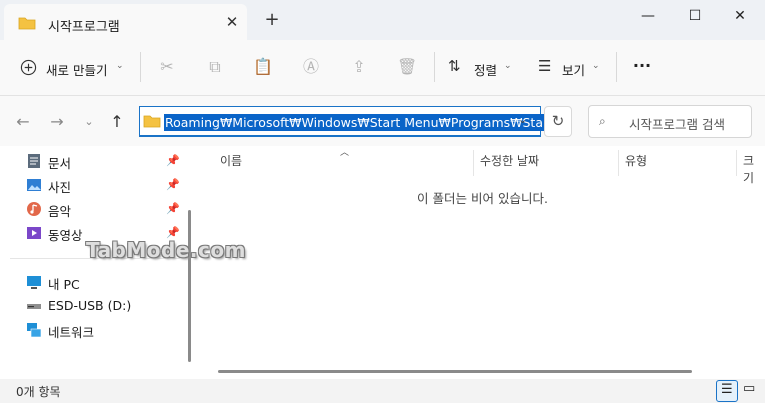 The height and width of the screenshot is (403, 765). Describe the element at coordinates (311, 67) in the screenshot. I see `rename-icon: Ⓐ` at that location.